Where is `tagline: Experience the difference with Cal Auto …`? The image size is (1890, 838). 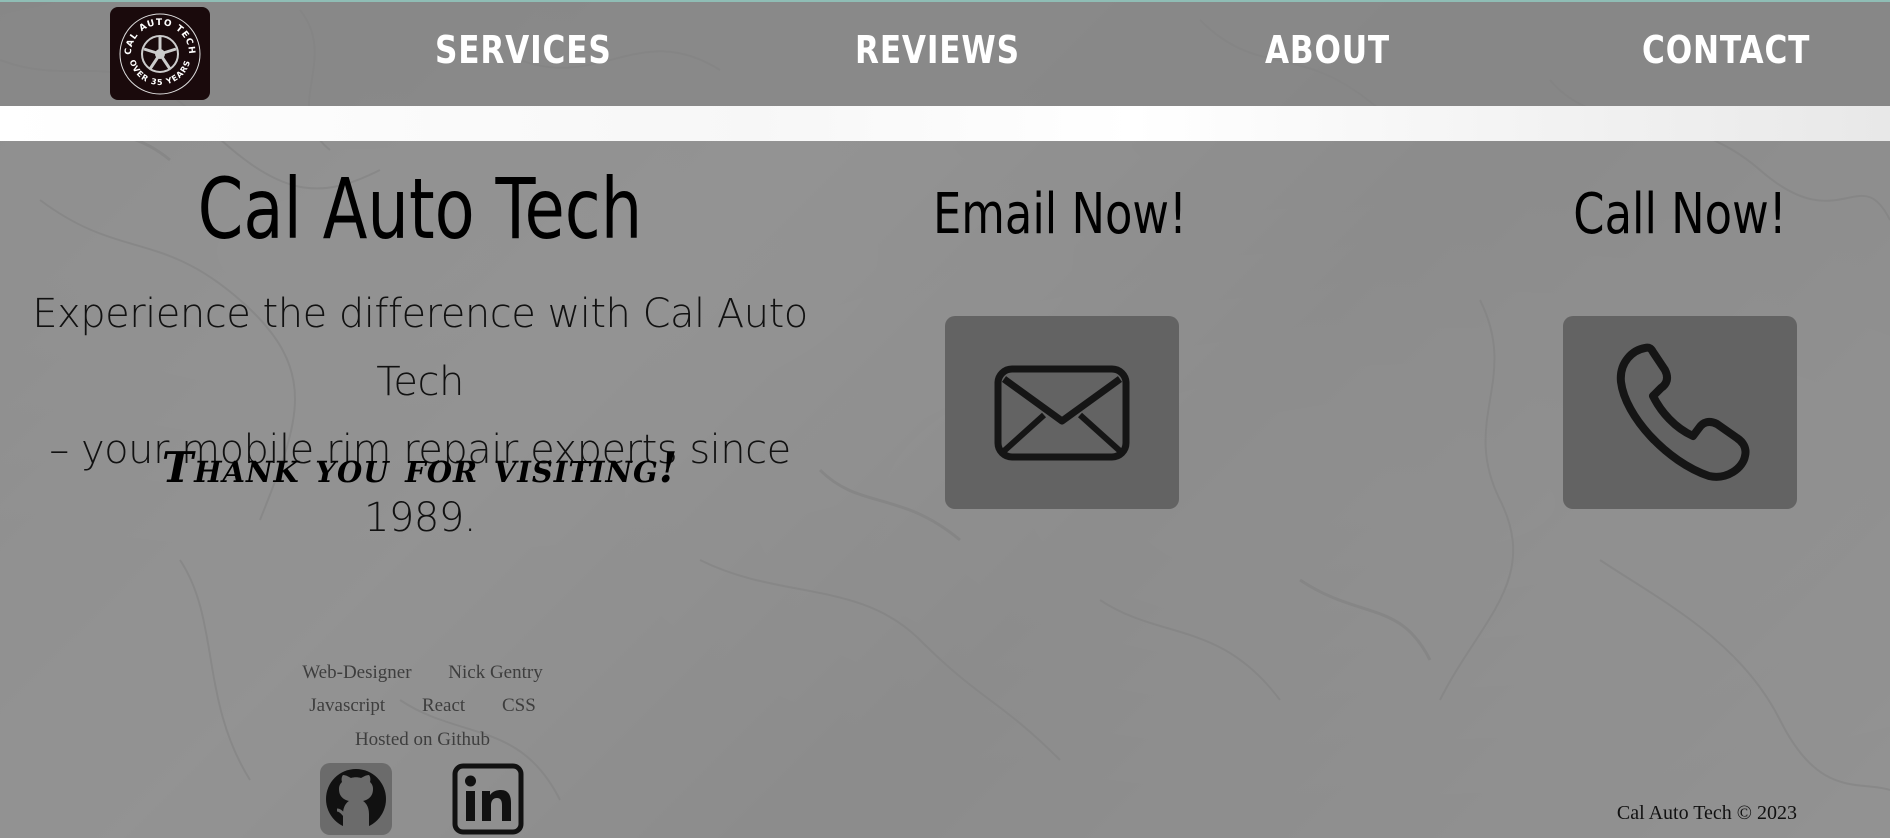
tagline: Experience the difference with Cal Auto … is located at coordinates (420, 416).